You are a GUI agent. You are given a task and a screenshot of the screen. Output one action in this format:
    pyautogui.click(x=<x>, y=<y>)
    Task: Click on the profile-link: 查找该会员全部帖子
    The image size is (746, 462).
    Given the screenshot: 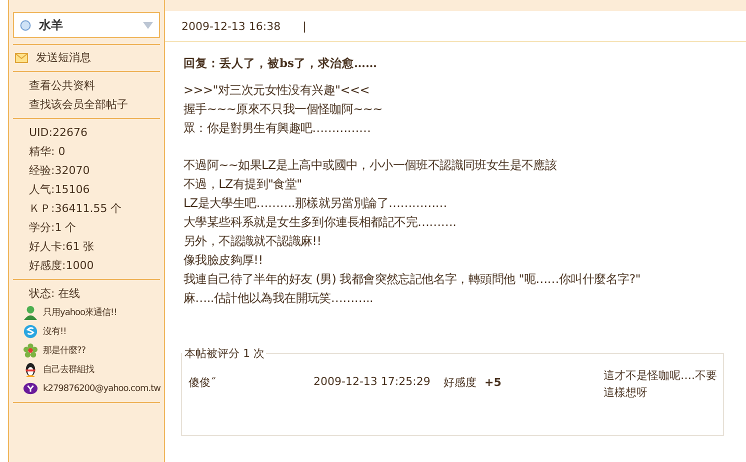 What is the action you would take?
    pyautogui.click(x=86, y=104)
    